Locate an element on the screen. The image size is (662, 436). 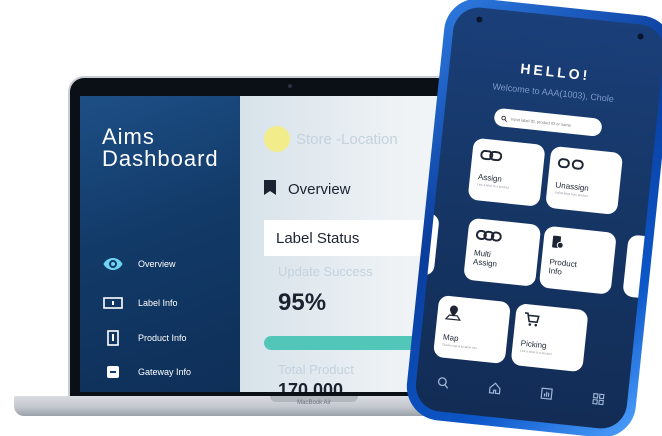
sidebar-item-label-info: Label Info is located at coordinates (140, 303).